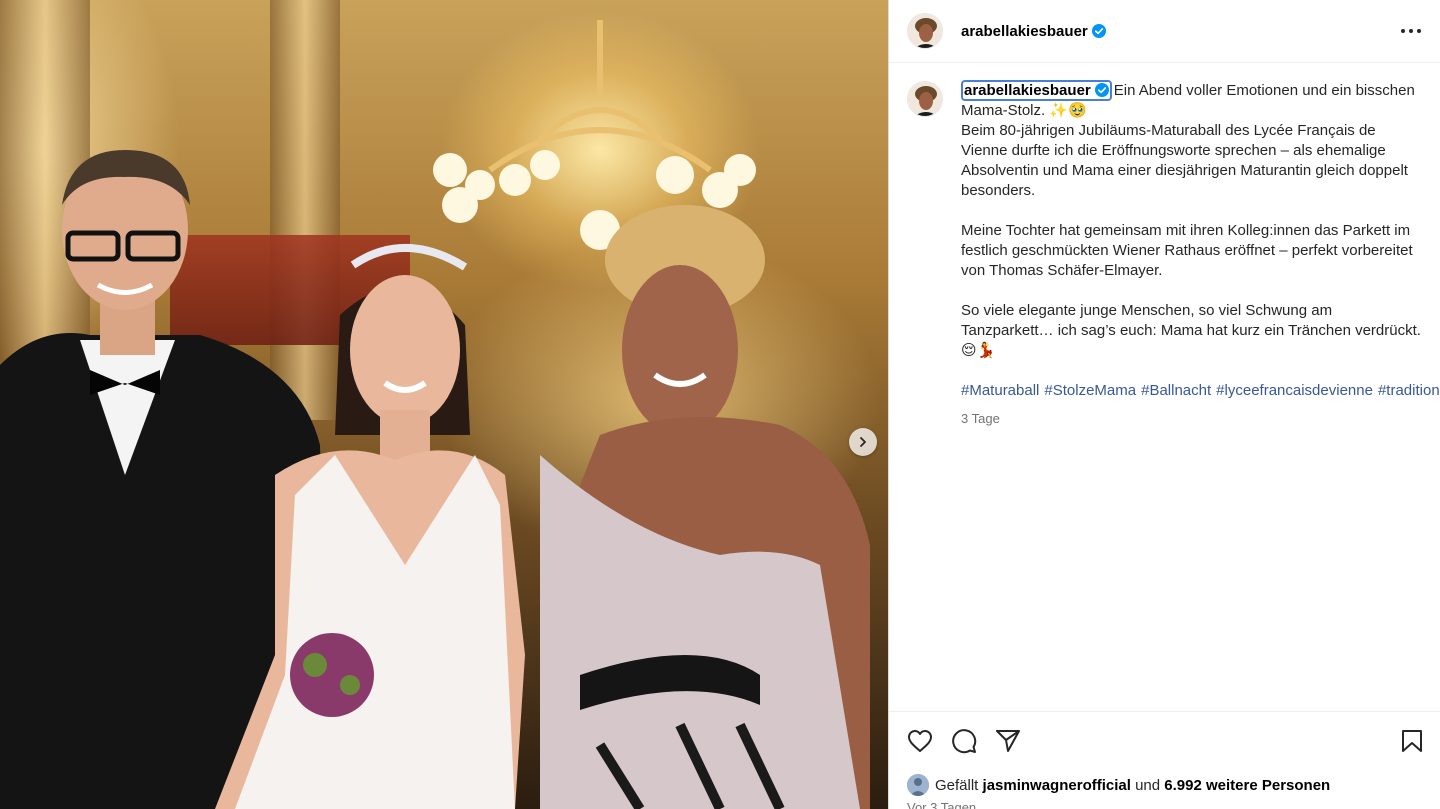 Image resolution: width=1440 pixels, height=809 pixels. What do you see at coordinates (1027, 90) in the screenshot?
I see `caption-username: arabellakiesbauer` at bounding box center [1027, 90].